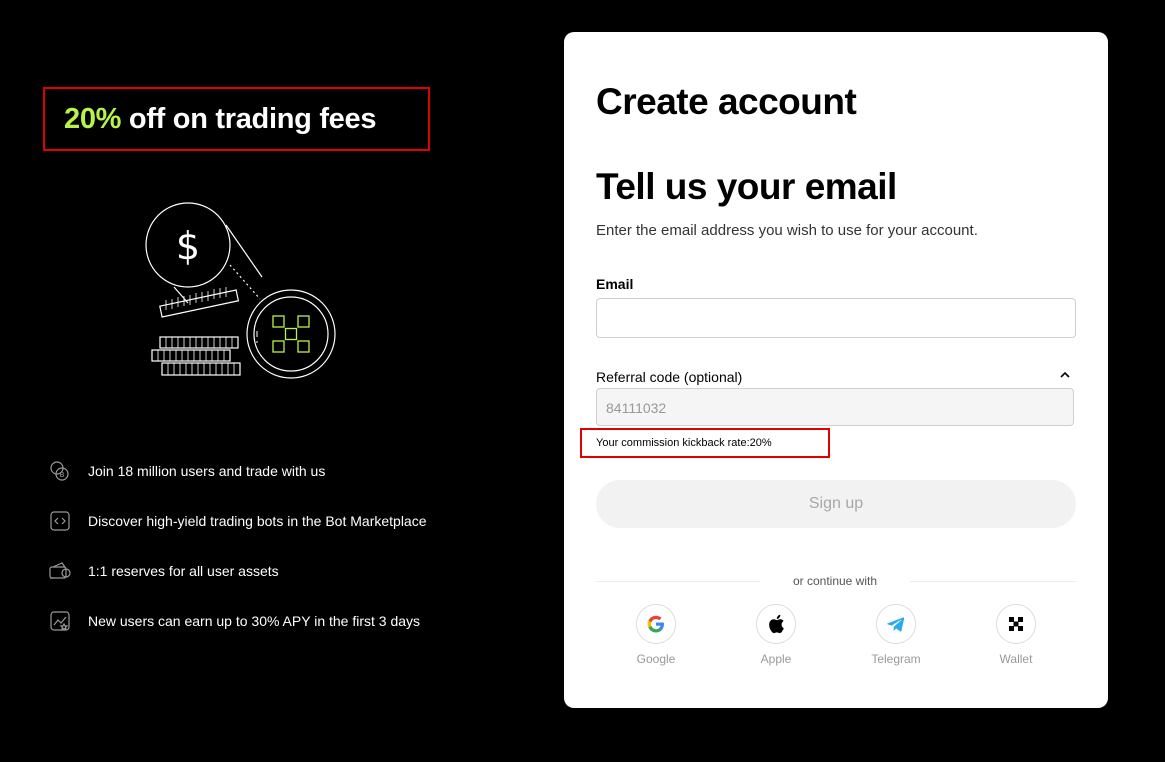 The height and width of the screenshot is (762, 1165). I want to click on feature-text: Join 18 million users and trade with us, so click(207, 471).